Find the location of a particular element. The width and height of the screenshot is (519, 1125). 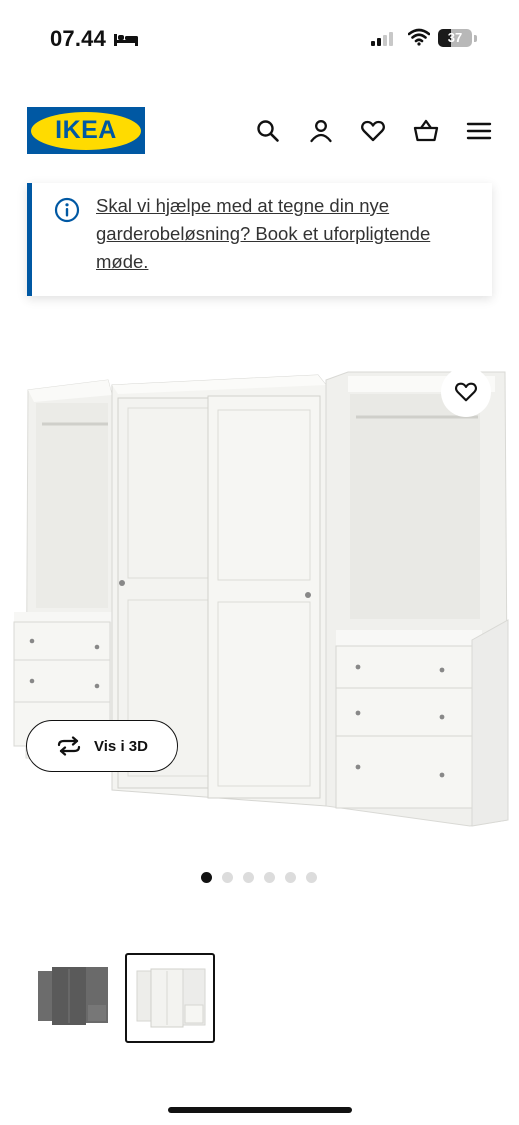

basket-icon is located at coordinates (426, 131).